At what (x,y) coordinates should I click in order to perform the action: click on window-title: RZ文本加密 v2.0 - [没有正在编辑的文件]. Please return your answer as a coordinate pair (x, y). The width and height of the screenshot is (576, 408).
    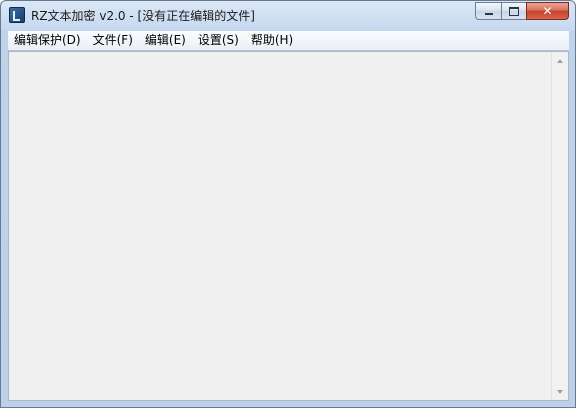
    Looking at the image, I should click on (143, 16).